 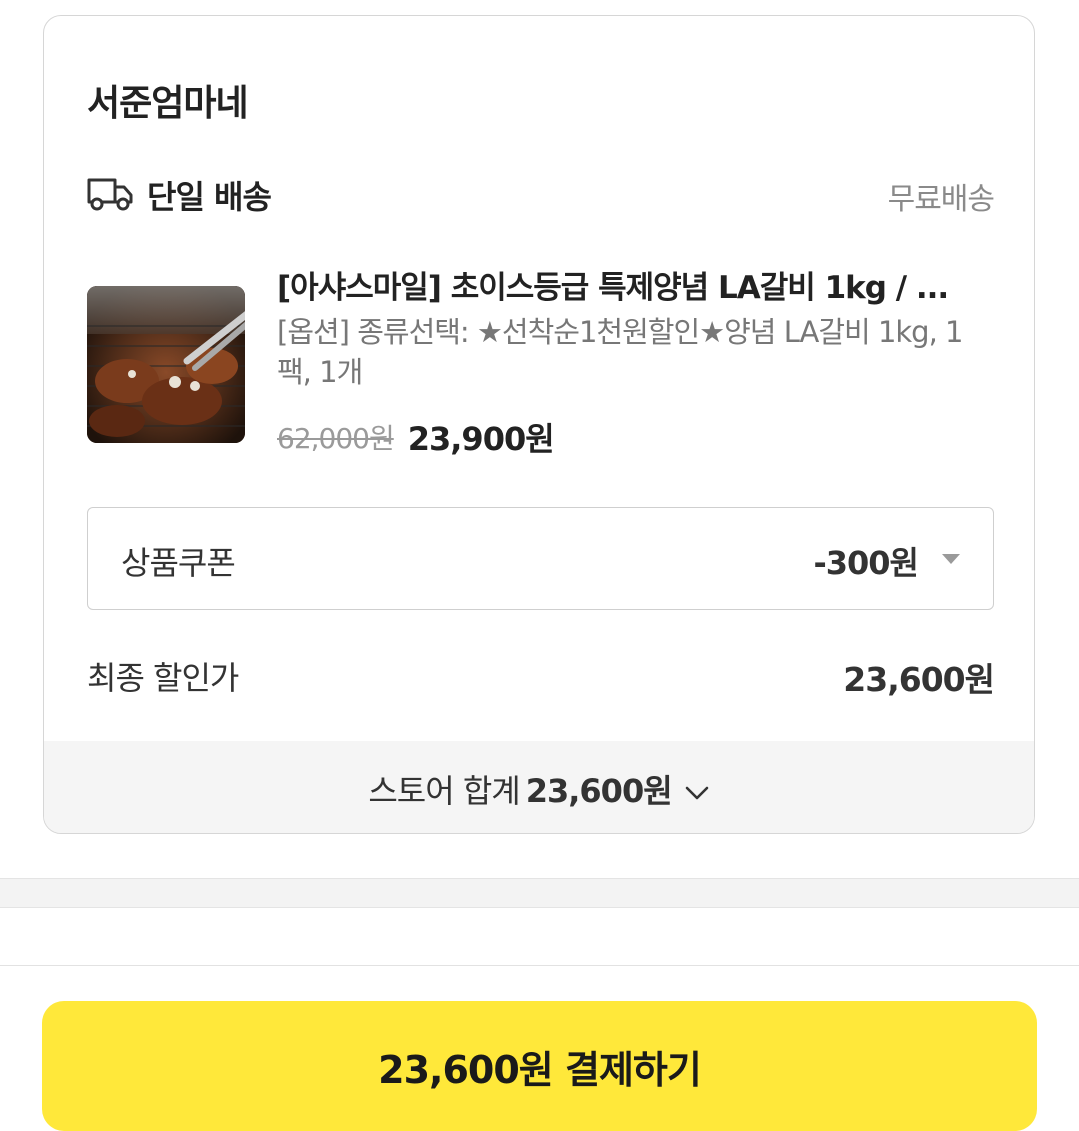 I want to click on product-thumbnail, so click(x=166, y=364).